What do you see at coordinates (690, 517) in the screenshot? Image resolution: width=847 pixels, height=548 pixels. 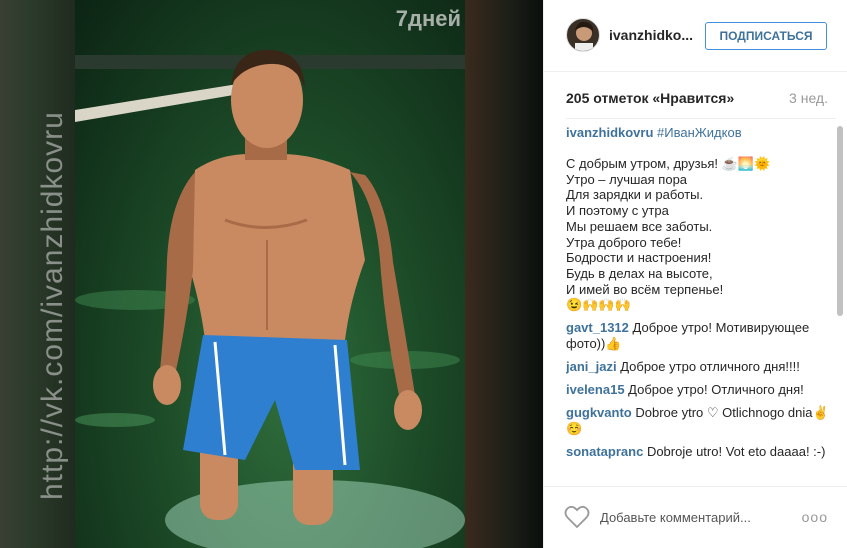 I see `add-comment-input` at bounding box center [690, 517].